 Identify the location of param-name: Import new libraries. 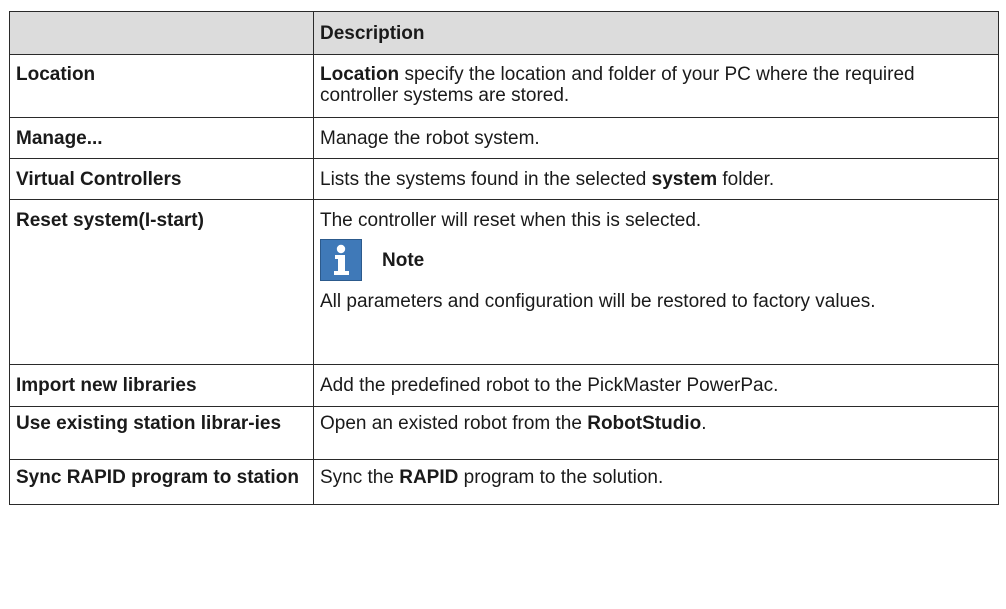
(161, 385).